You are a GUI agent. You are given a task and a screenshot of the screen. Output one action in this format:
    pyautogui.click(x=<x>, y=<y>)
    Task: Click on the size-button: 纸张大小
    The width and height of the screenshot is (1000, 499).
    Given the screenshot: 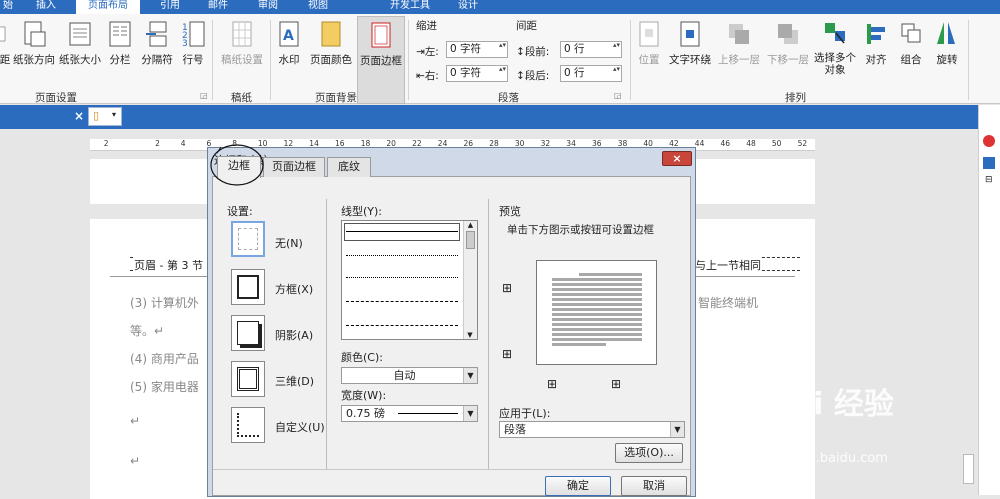 What is the action you would take?
    pyautogui.click(x=80, y=47)
    